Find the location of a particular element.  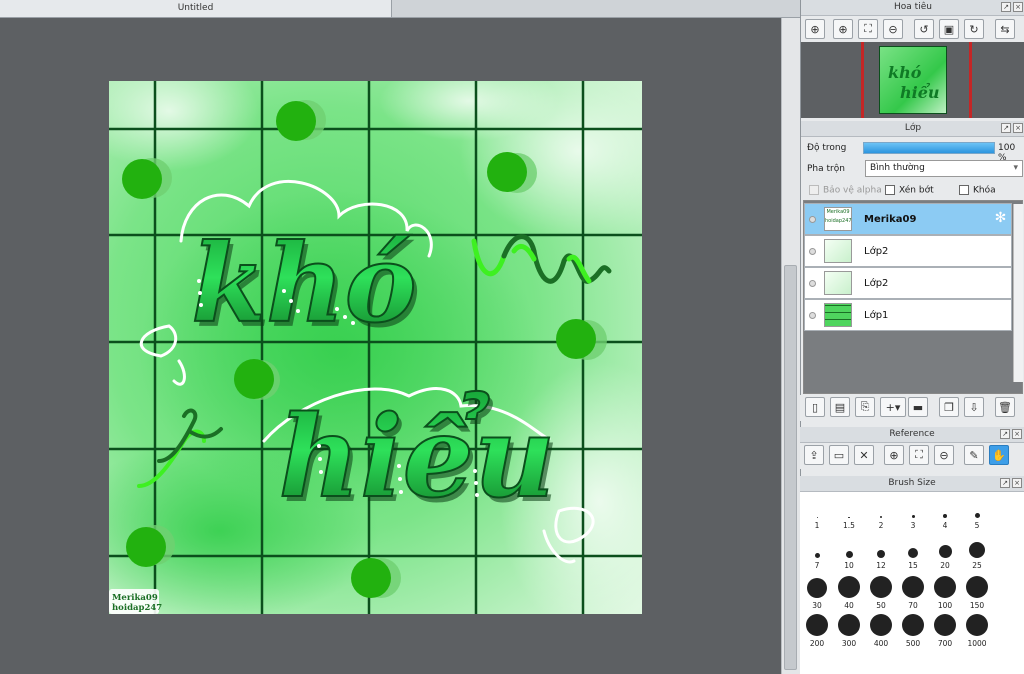

add-layer-menu-icon: +▾ is located at coordinates (893, 407).